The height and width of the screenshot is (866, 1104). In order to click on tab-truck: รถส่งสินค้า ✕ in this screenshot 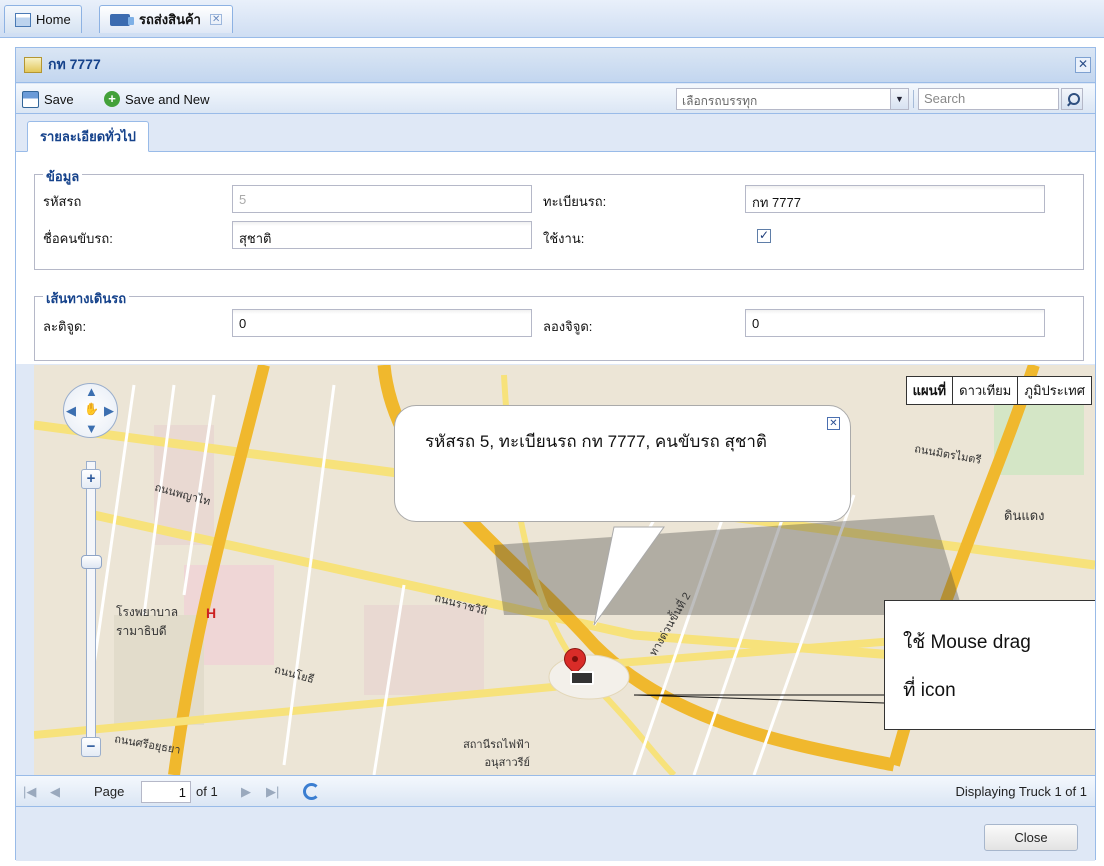, I will do `click(166, 19)`.